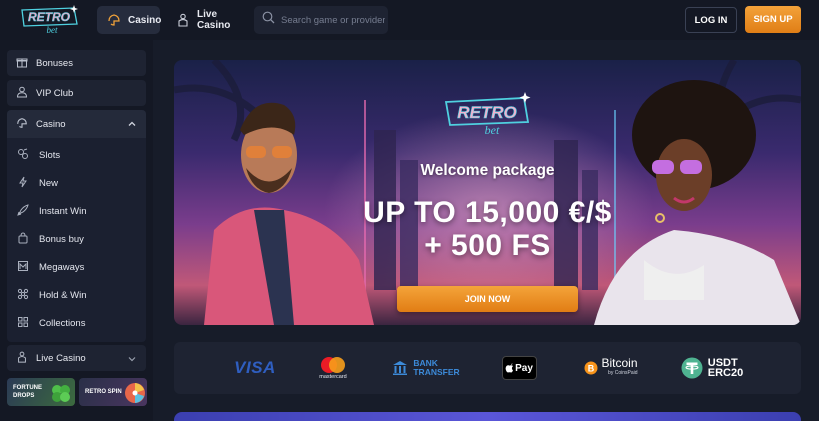  What do you see at coordinates (214, 20) in the screenshot?
I see `tab-live-casino-label: Live Casino` at bounding box center [214, 20].